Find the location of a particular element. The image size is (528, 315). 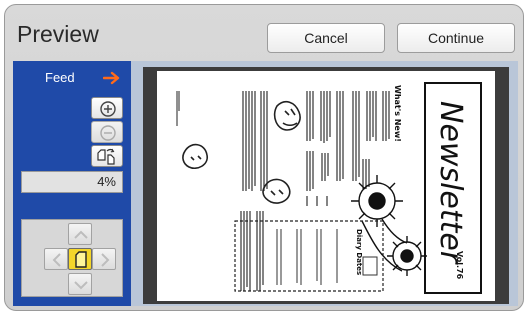

chevron-right-icon is located at coordinates (105, 260).